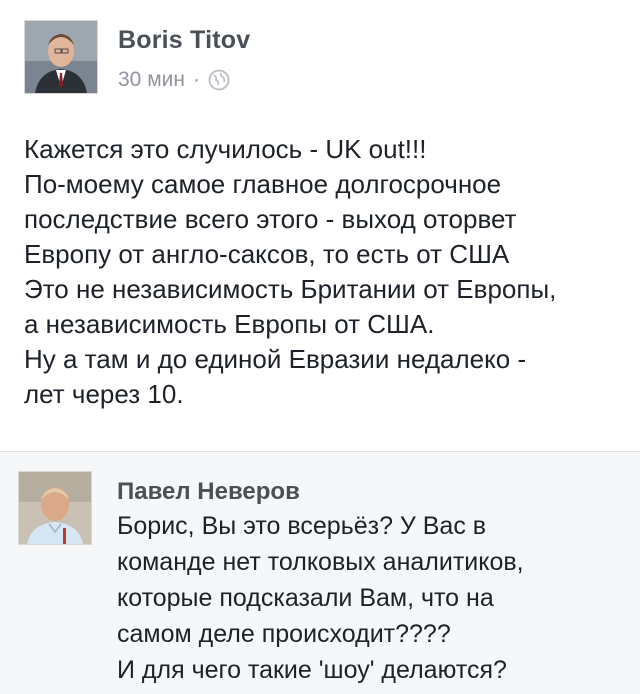 This screenshot has height=694, width=640. I want to click on globe-icon, so click(219, 80).